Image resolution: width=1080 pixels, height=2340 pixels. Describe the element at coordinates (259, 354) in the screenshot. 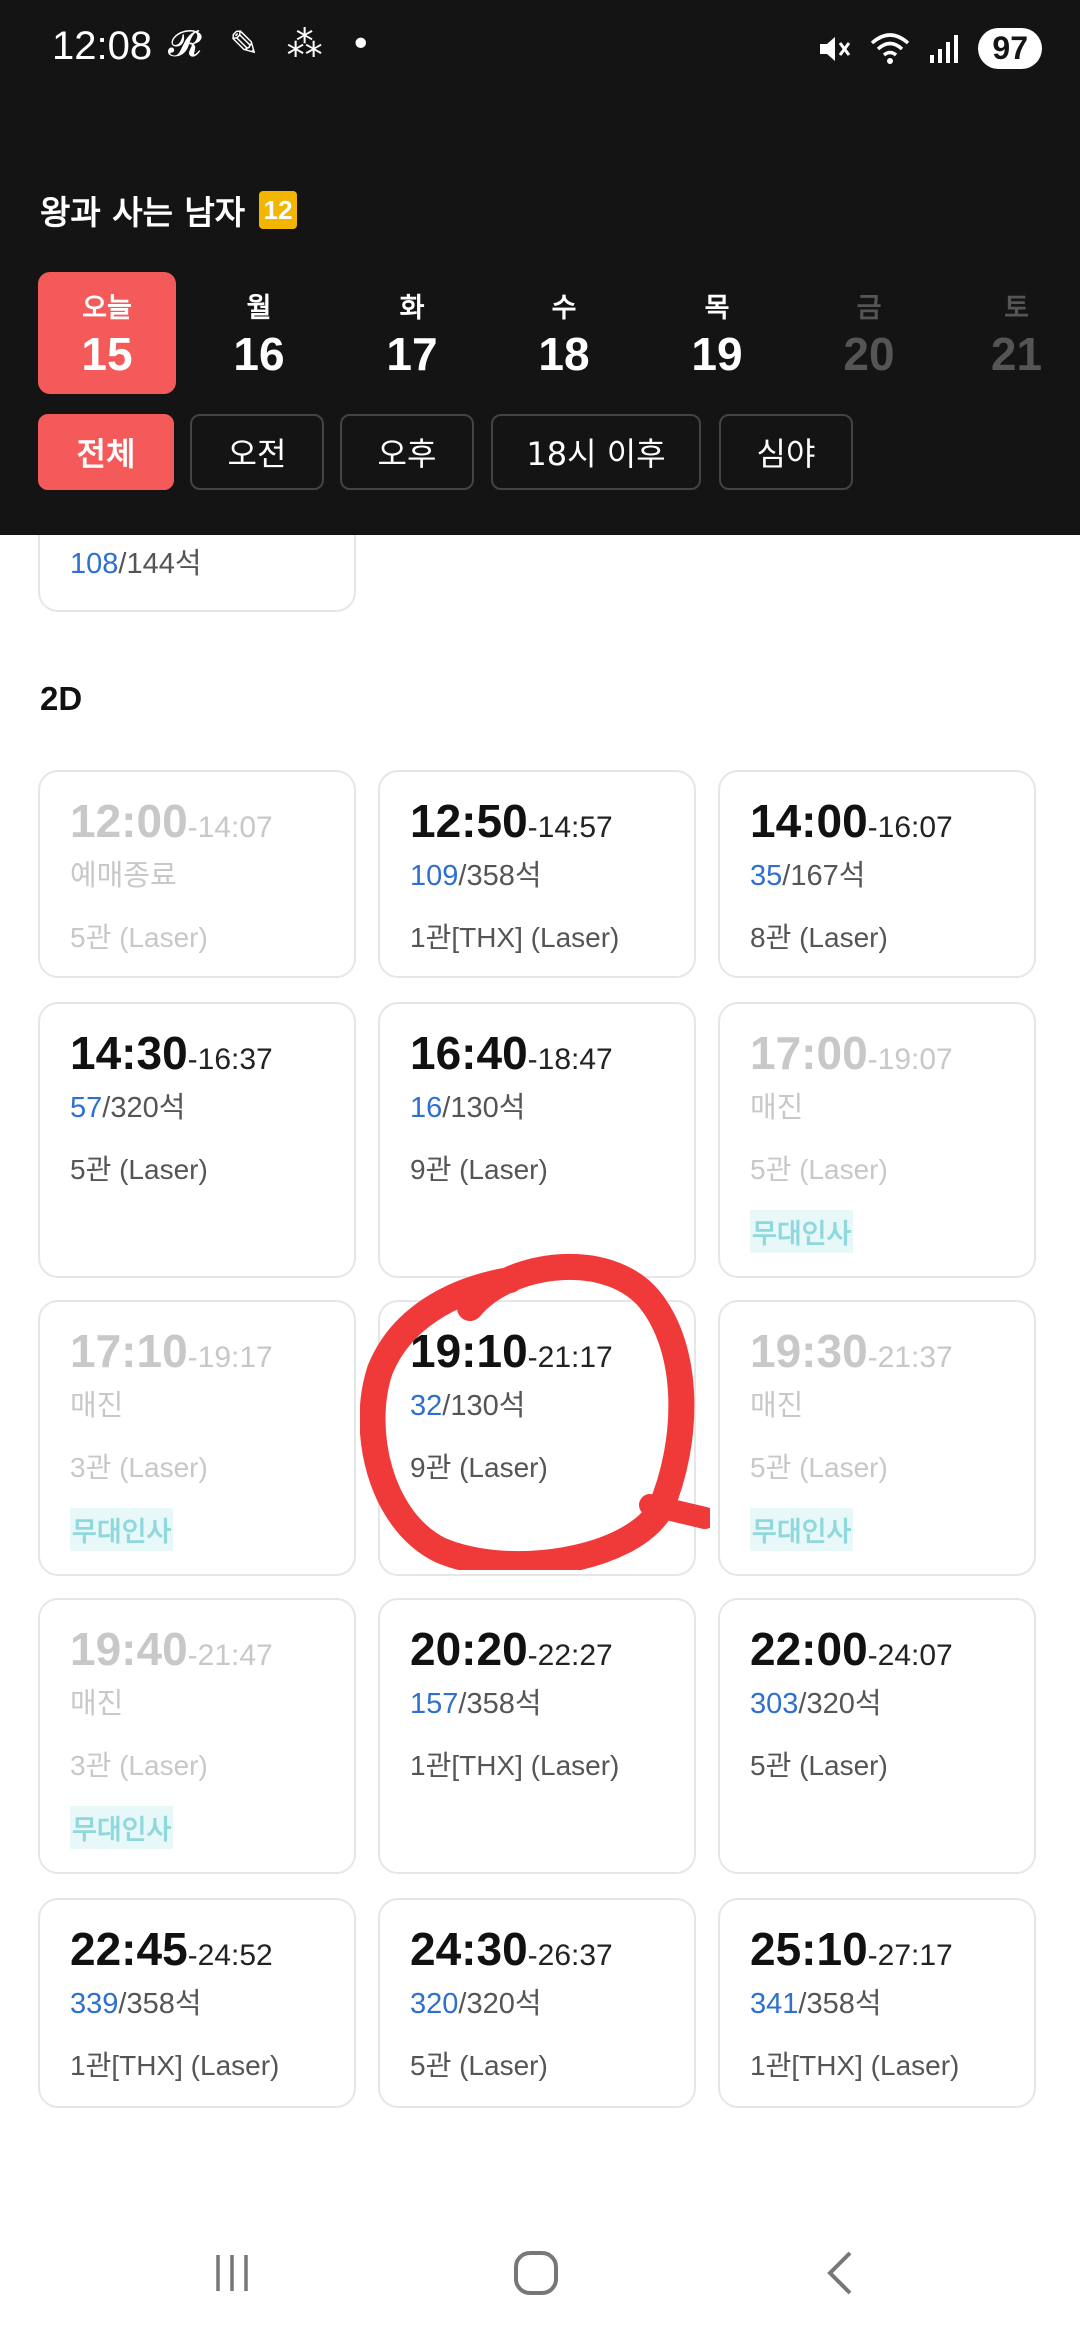

I see `date-num: 16` at that location.